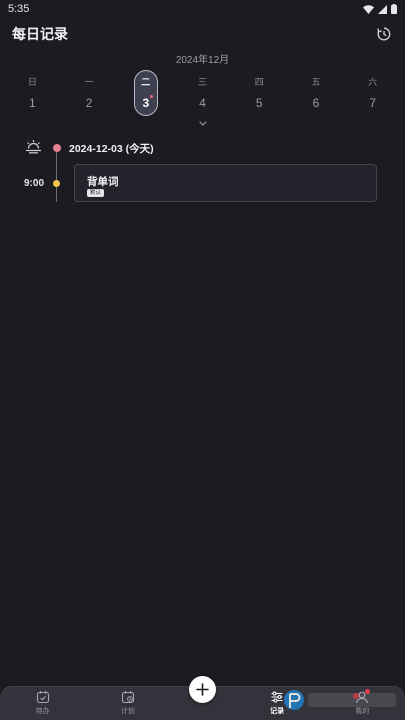  What do you see at coordinates (276, 703) in the screenshot?
I see `nav-item-records: 记录` at bounding box center [276, 703].